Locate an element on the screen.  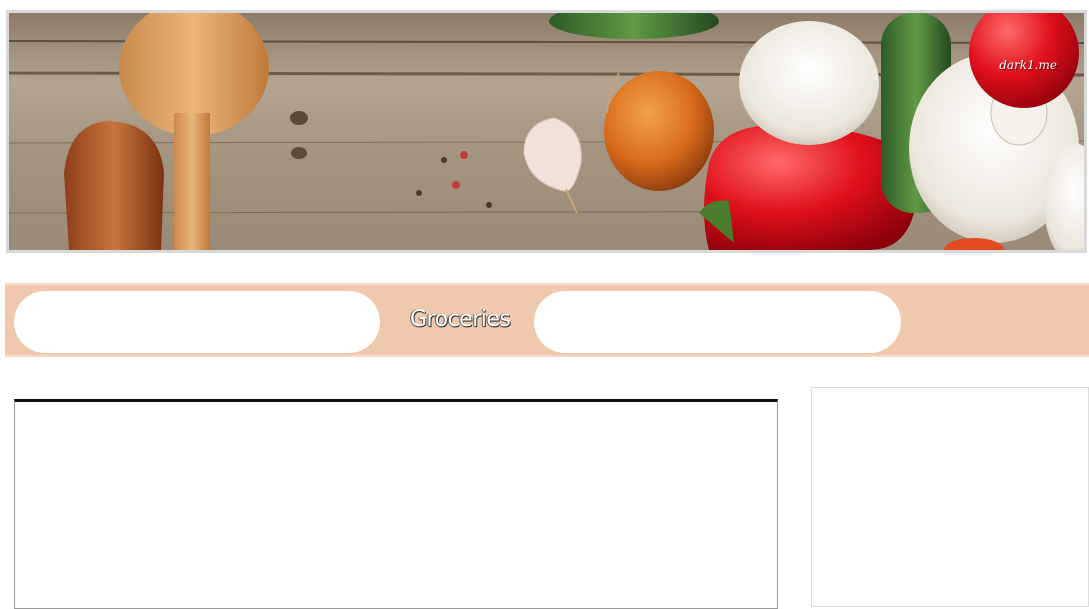
navigation-bar: Groceries is located at coordinates (547, 320).